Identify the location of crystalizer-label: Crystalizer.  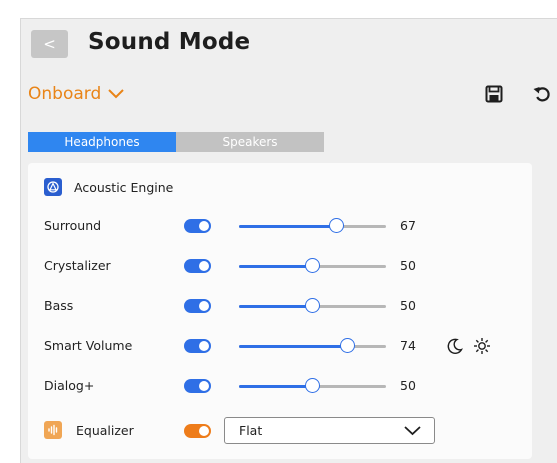
(77, 265).